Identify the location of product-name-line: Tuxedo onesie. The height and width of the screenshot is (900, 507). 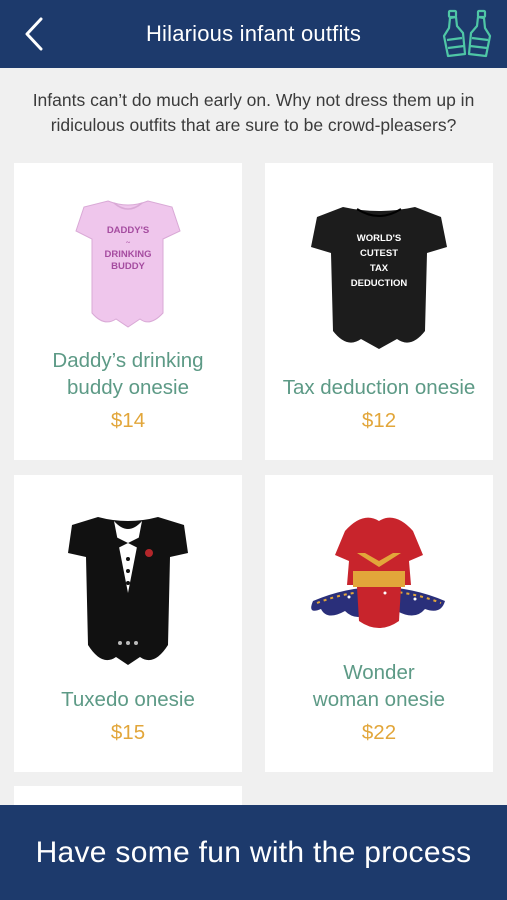
(128, 699).